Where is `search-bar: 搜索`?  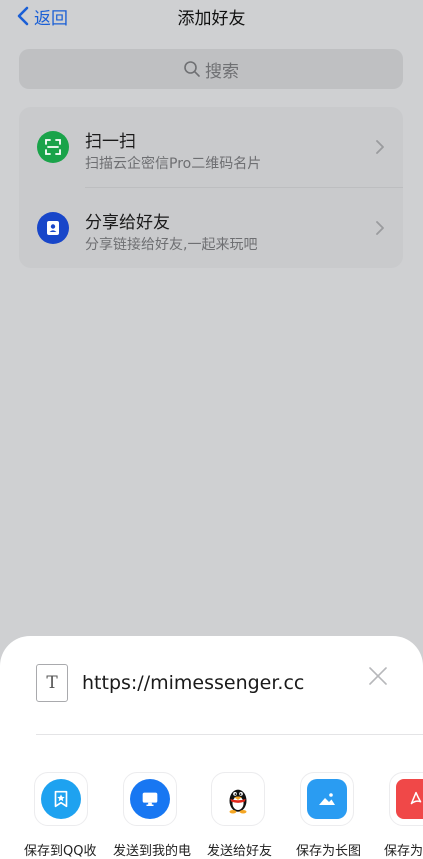
search-bar: 搜索 is located at coordinates (211, 69).